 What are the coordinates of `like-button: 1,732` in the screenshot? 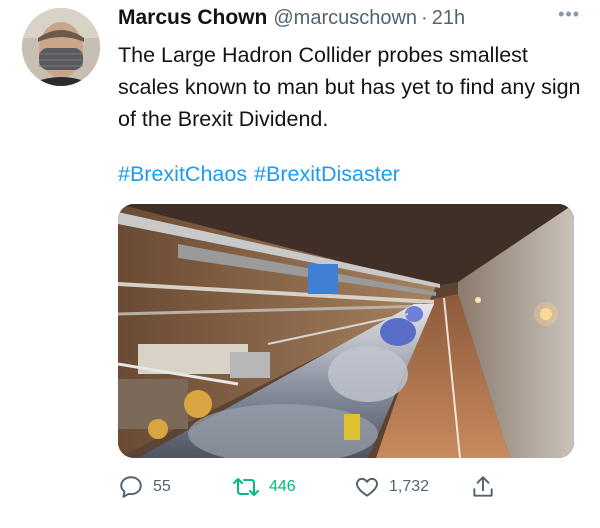 It's located at (391, 487).